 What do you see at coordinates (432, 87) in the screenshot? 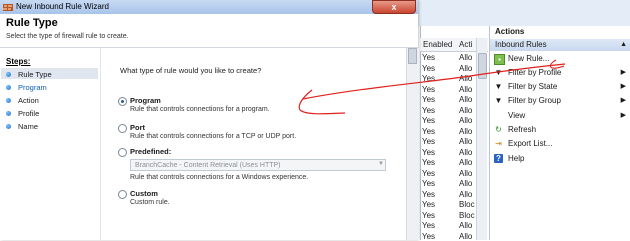
I see `red-annotation-arrow` at bounding box center [432, 87].